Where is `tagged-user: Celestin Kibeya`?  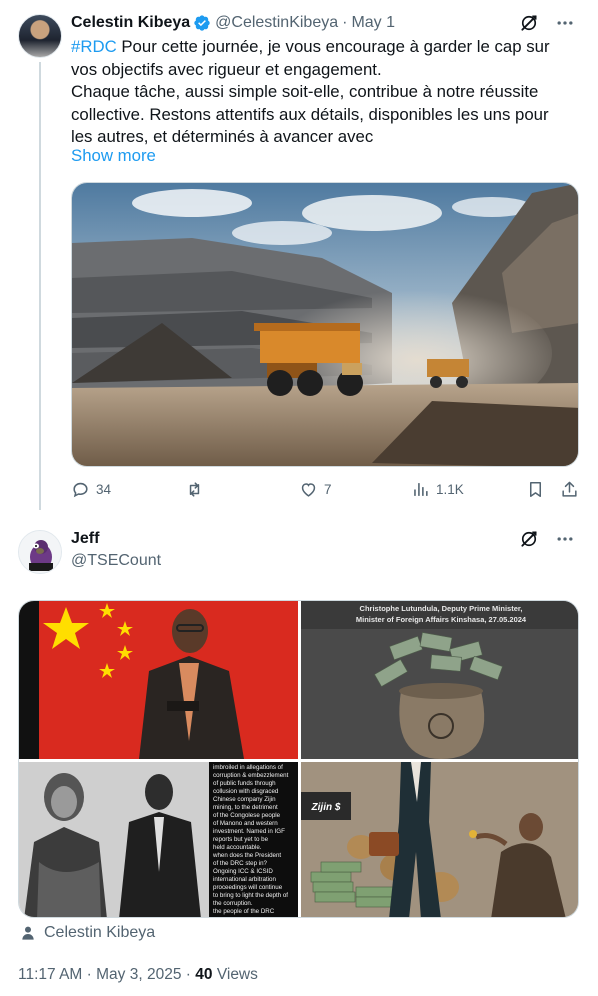
tagged-user: Celestin Kibeya is located at coordinates (87, 933).